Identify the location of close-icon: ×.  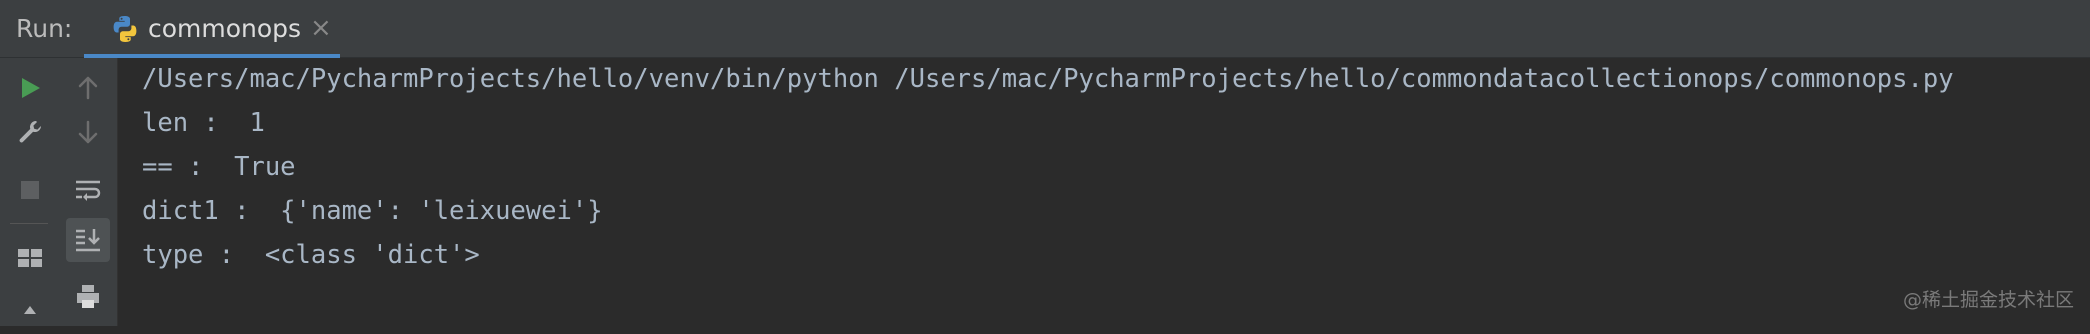
(321, 28).